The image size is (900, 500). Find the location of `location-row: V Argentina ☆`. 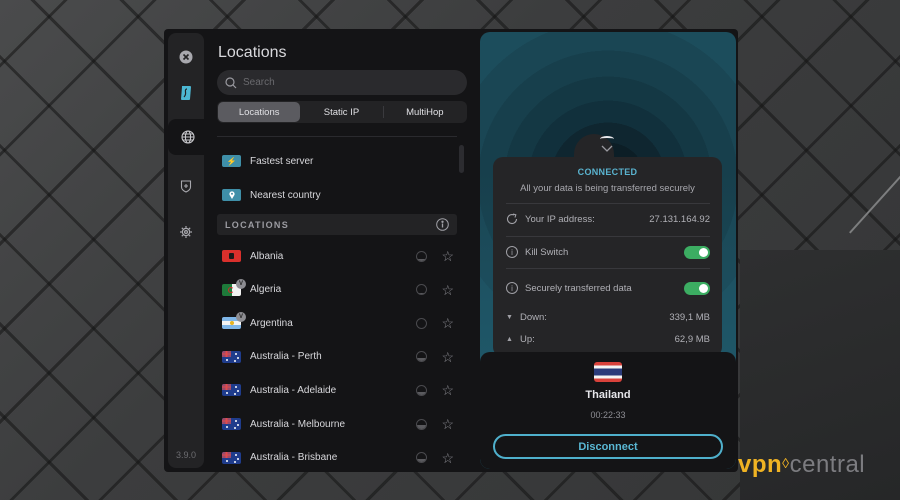

location-row: V Argentina ☆ is located at coordinates (342, 323).